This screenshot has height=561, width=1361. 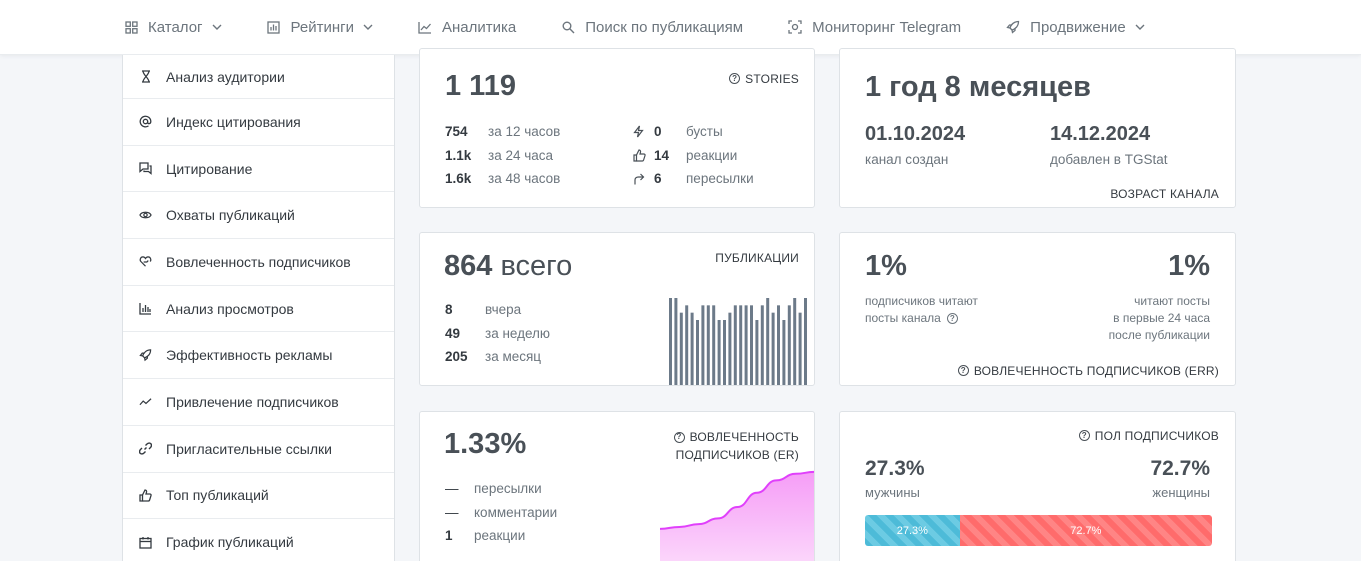 I want to click on nav-monitoring-label: Мониторинг Telegram, so click(x=887, y=27).